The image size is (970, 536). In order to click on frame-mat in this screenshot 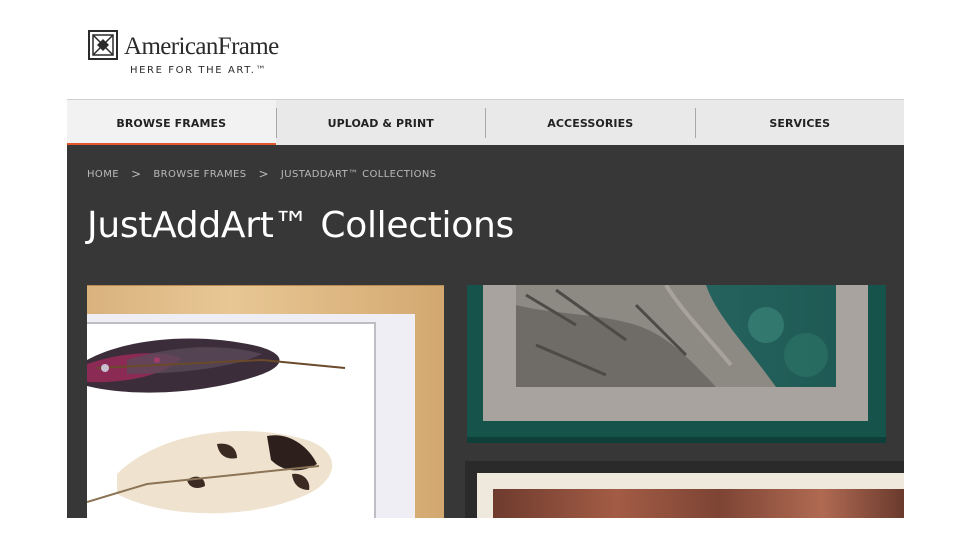, I will do `click(675, 353)`.